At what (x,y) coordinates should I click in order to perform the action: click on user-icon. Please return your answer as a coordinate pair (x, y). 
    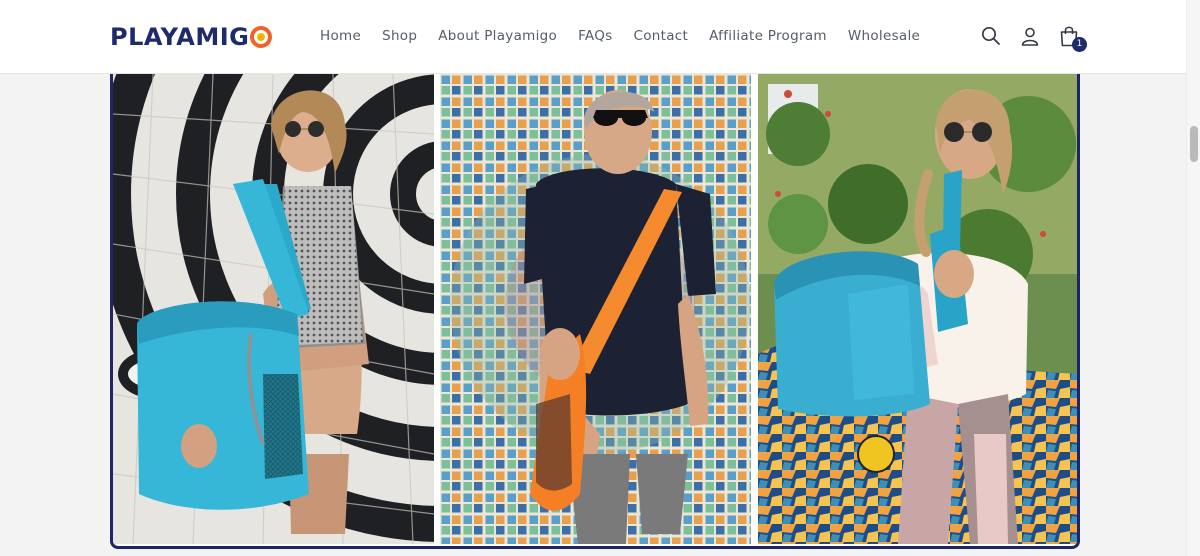
    Looking at the image, I should click on (1030, 36).